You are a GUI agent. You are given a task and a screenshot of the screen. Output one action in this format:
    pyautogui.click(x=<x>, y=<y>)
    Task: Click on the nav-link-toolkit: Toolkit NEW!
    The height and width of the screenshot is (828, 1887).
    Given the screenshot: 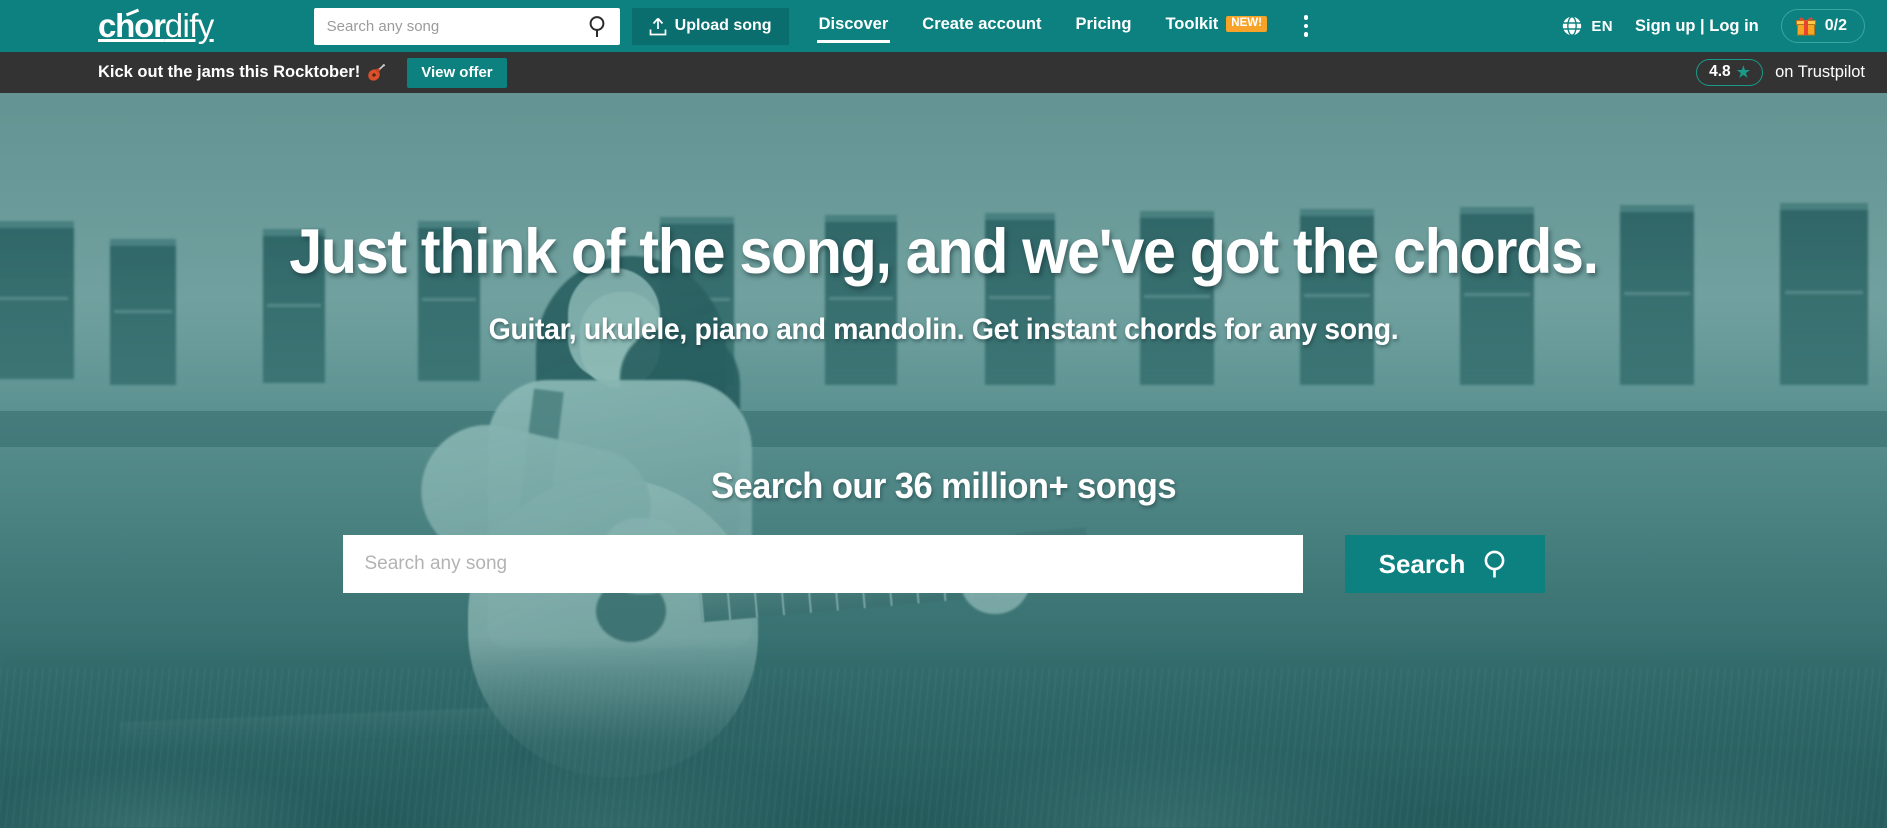 What is the action you would take?
    pyautogui.click(x=1216, y=26)
    